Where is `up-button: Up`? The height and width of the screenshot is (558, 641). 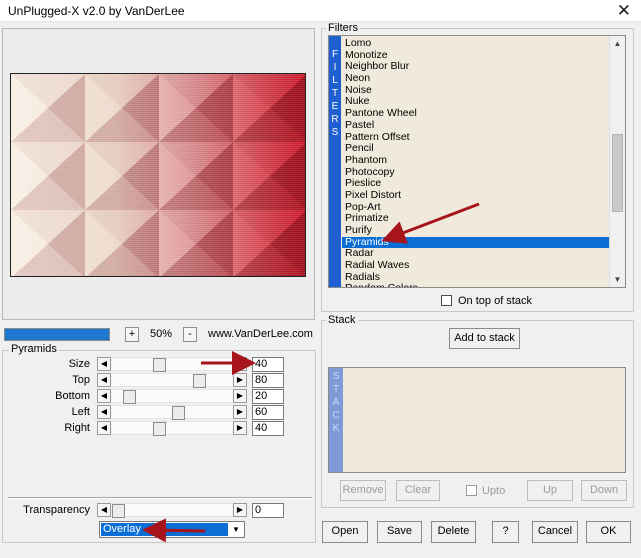
up-button: Up is located at coordinates (550, 490).